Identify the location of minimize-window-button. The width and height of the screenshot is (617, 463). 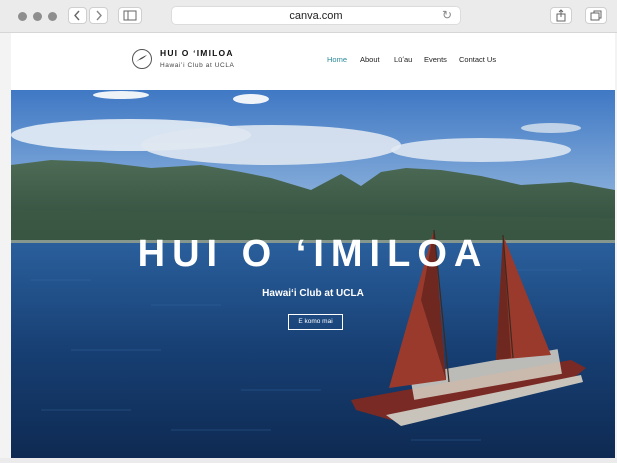
(37, 16).